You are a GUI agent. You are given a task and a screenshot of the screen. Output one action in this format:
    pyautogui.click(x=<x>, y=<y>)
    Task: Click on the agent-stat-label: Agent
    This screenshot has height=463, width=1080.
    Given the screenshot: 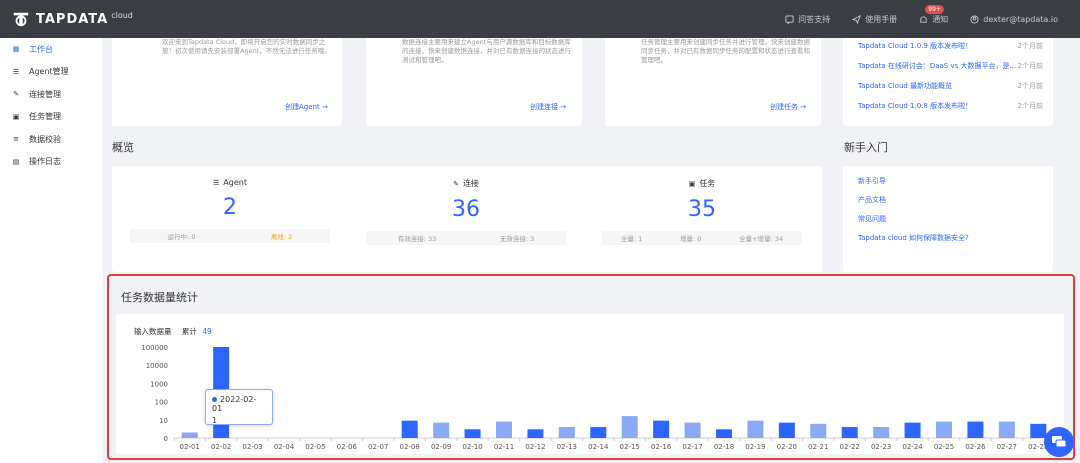 What is the action you would take?
    pyautogui.click(x=235, y=182)
    